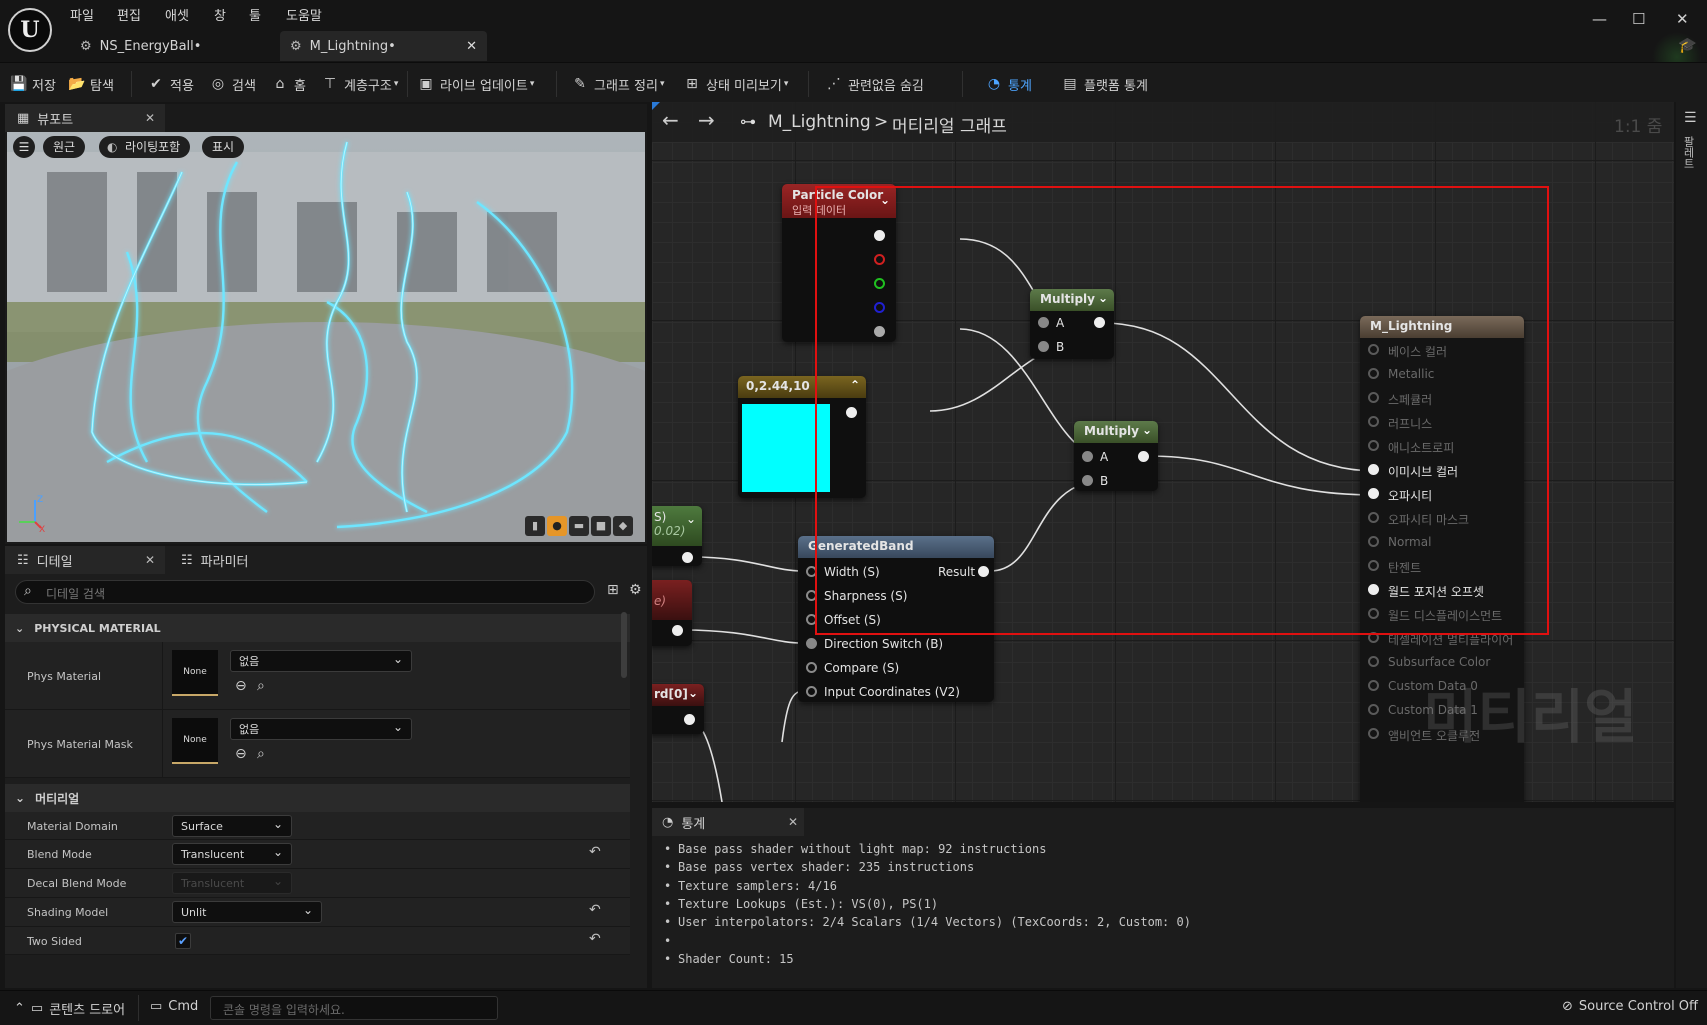 This screenshot has width=1707, height=1025. What do you see at coordinates (601, 526) in the screenshot?
I see `cube-preview-icon: ■` at bounding box center [601, 526].